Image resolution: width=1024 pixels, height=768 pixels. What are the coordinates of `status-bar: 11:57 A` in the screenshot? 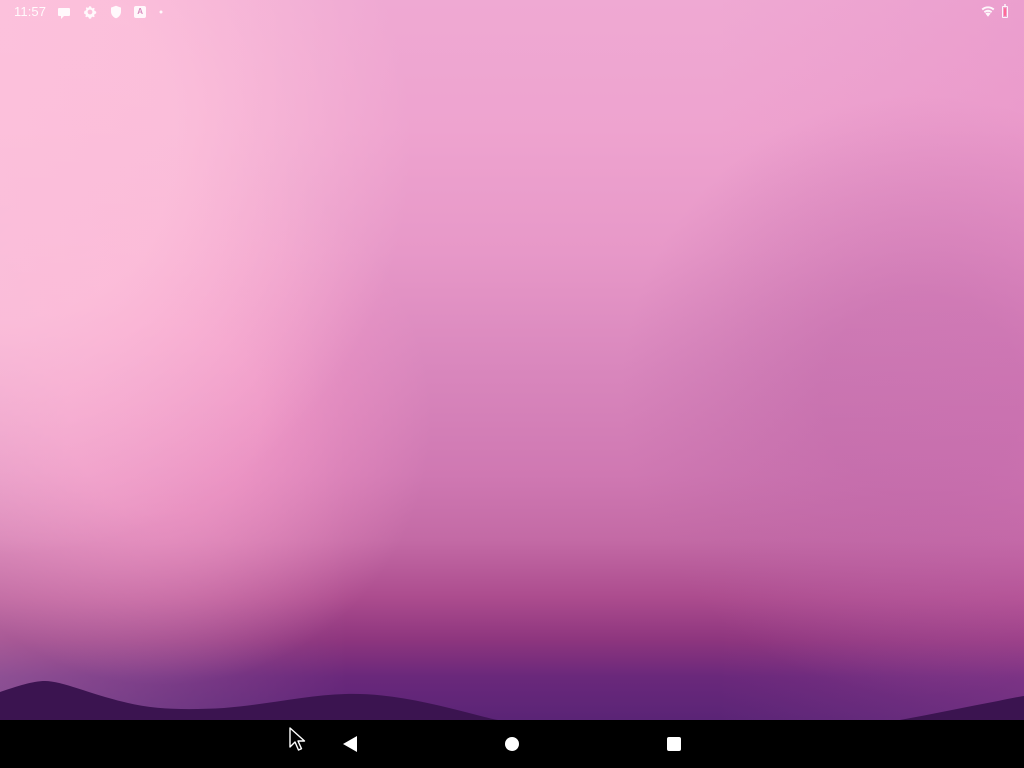 It's located at (512, 12).